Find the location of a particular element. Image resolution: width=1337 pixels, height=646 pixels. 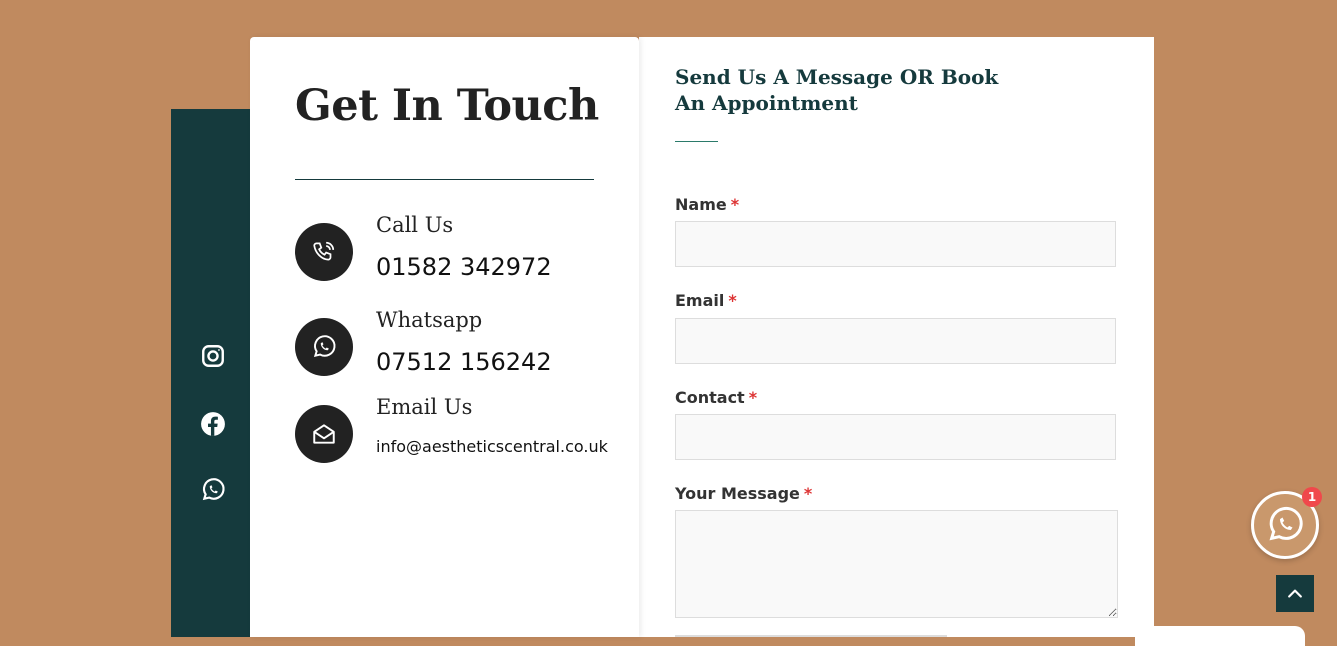

contact-label: Whatsapp is located at coordinates (429, 320).